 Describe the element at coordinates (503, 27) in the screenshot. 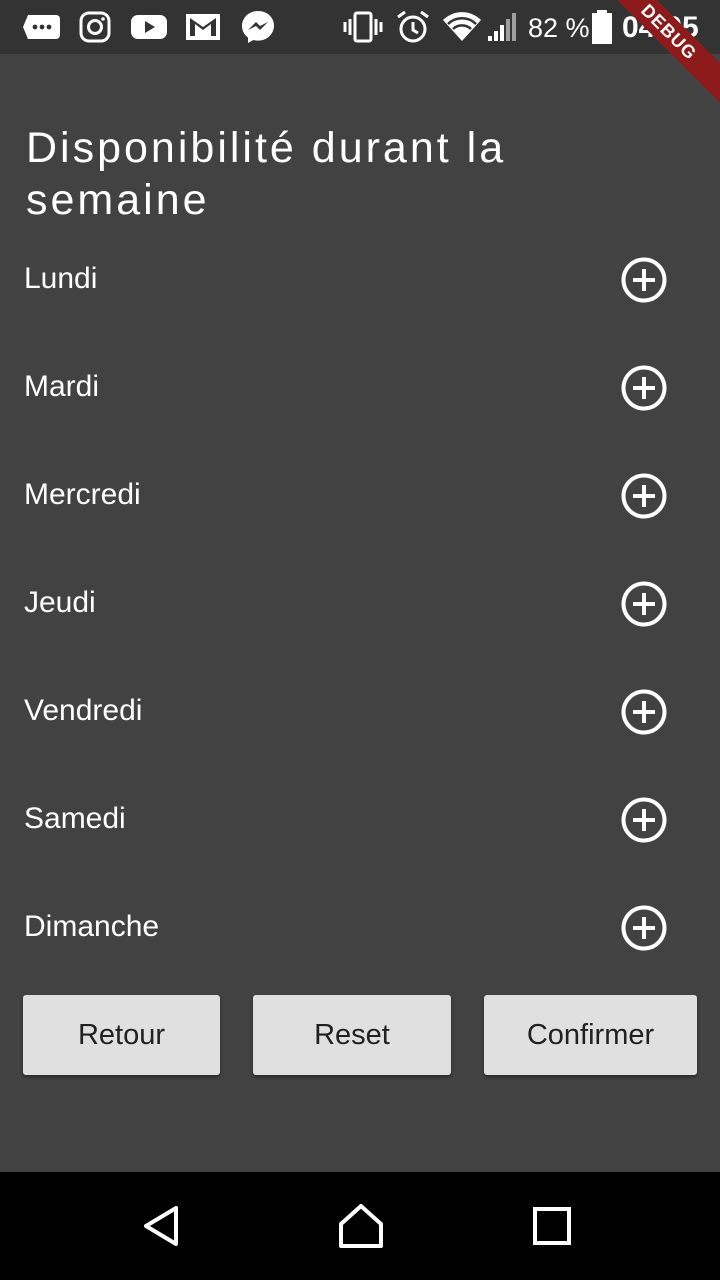

I see `cell-signal-icon` at that location.